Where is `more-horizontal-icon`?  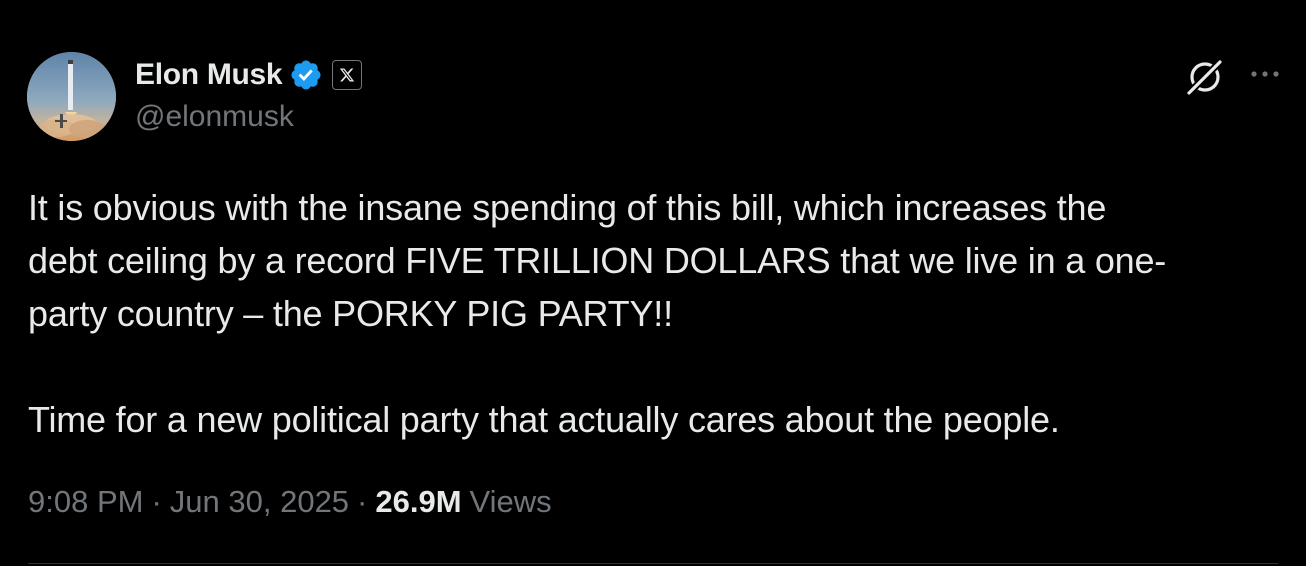
more-horizontal-icon is located at coordinates (1265, 74).